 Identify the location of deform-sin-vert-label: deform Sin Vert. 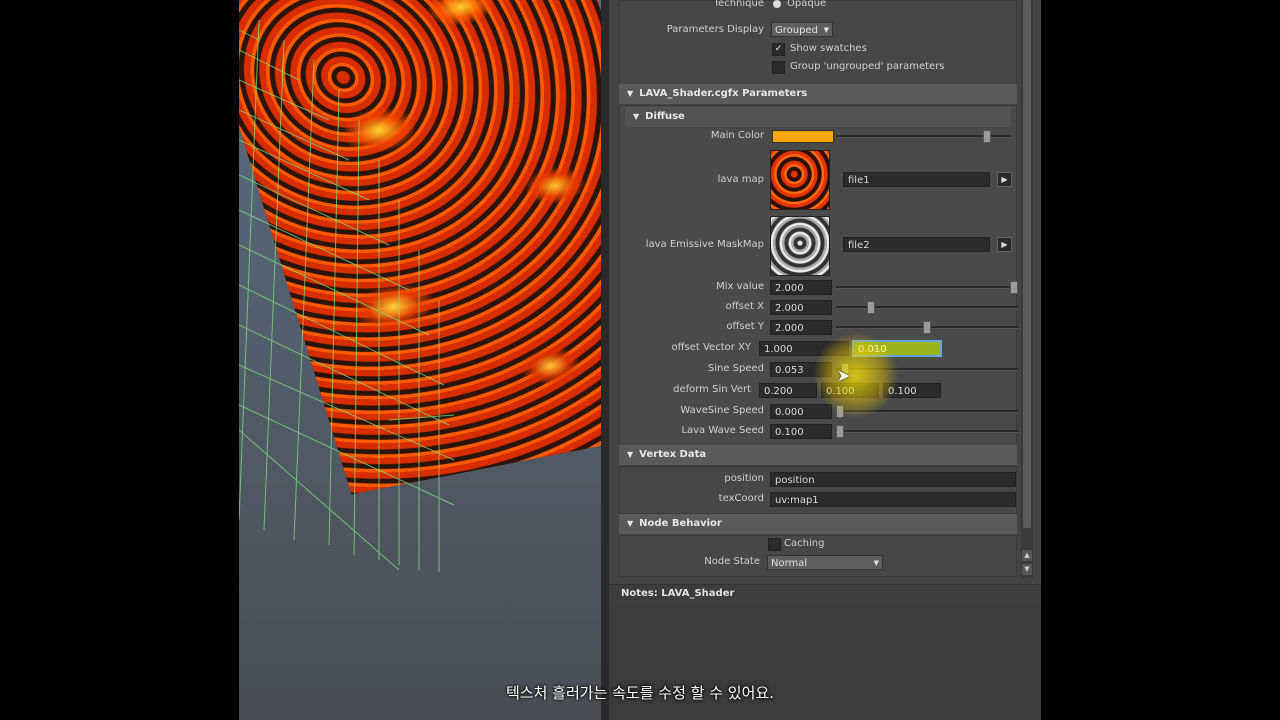
(712, 389).